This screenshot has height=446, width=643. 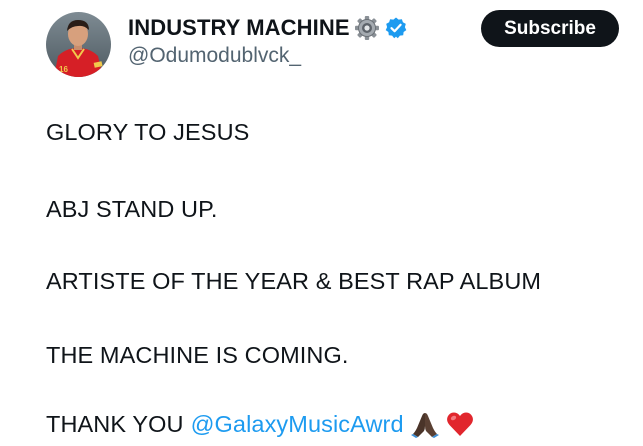 What do you see at coordinates (297, 424) in the screenshot?
I see `mention-link: @GalaxyMusicAwrd` at bounding box center [297, 424].